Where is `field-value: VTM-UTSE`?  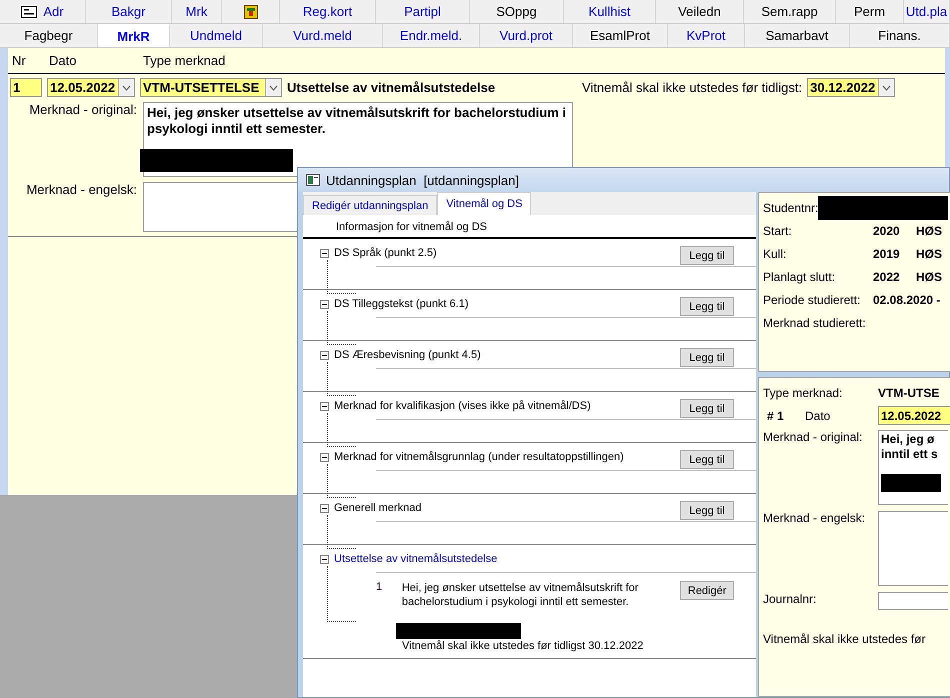
field-value: VTM-UTSE is located at coordinates (909, 393).